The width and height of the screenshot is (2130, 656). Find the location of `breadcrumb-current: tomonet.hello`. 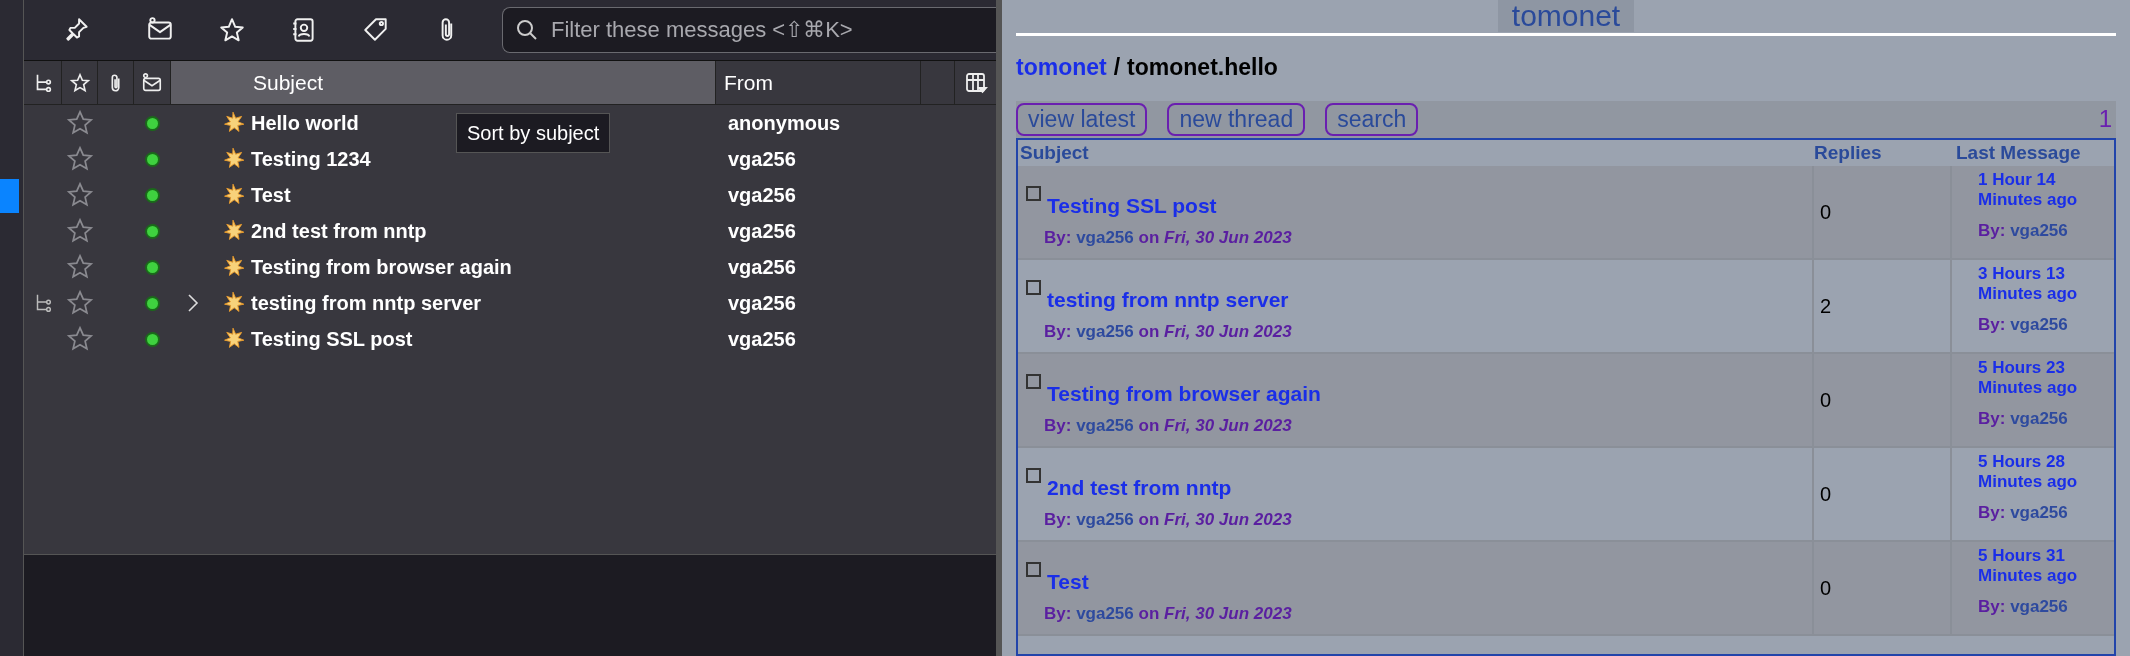

breadcrumb-current: tomonet.hello is located at coordinates (1202, 67).